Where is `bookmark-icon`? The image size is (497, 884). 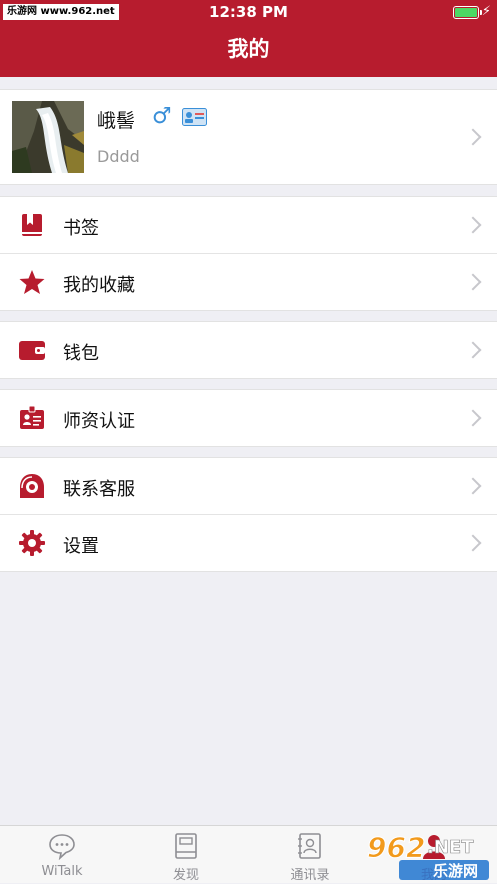 bookmark-icon is located at coordinates (32, 225).